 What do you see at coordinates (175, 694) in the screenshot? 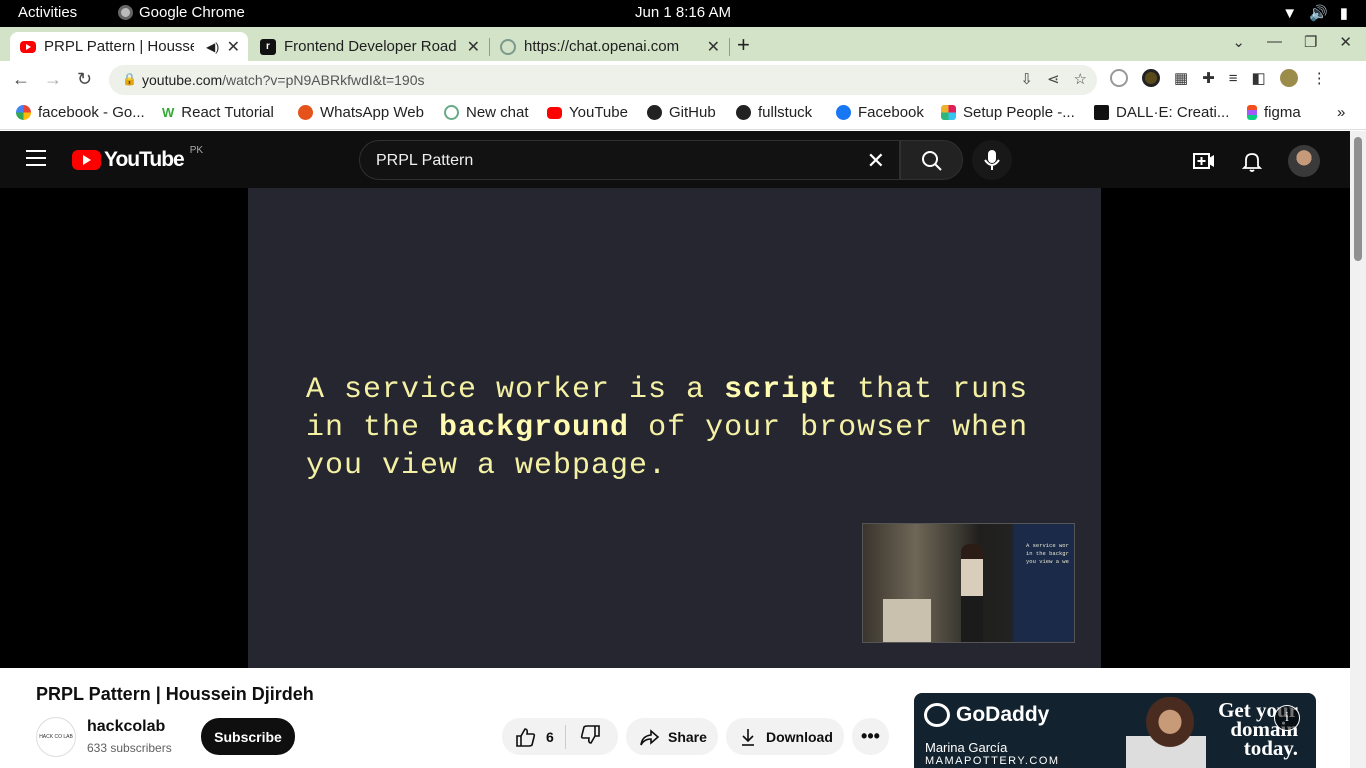
I see `video-title: PRPL Pattern | Houssein Djirdeh` at bounding box center [175, 694].